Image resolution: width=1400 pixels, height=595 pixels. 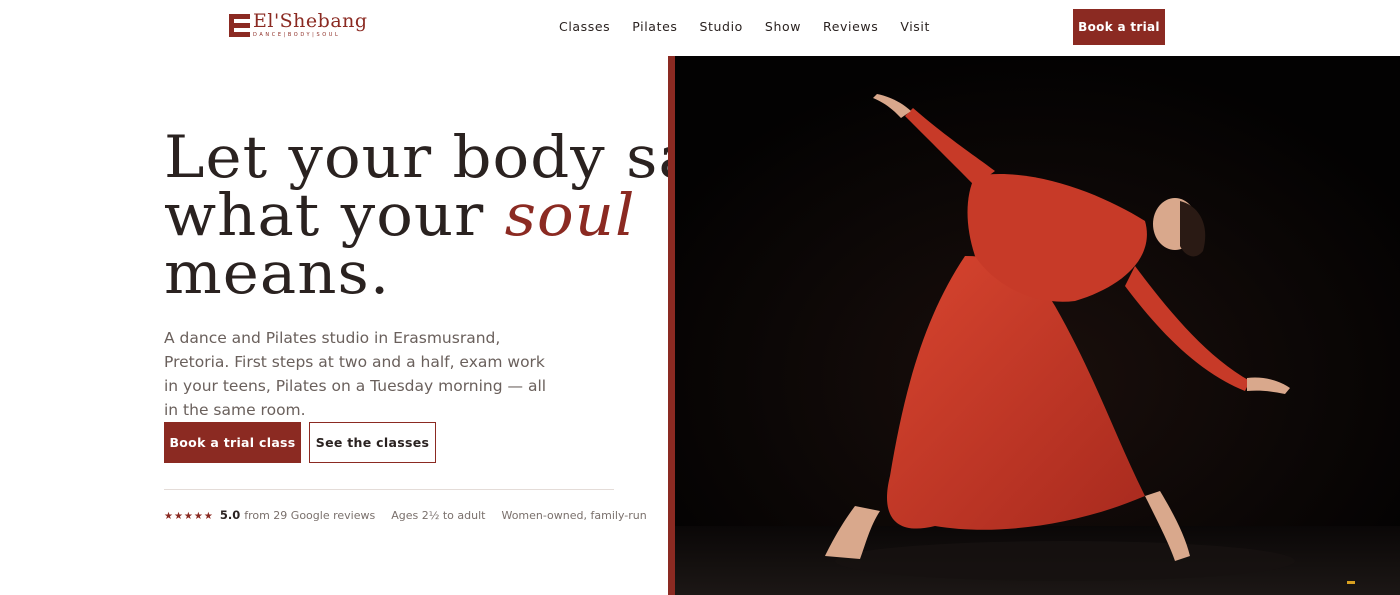 I want to click on hero-headline: Let your body say what your soul means., so click(x=447, y=215).